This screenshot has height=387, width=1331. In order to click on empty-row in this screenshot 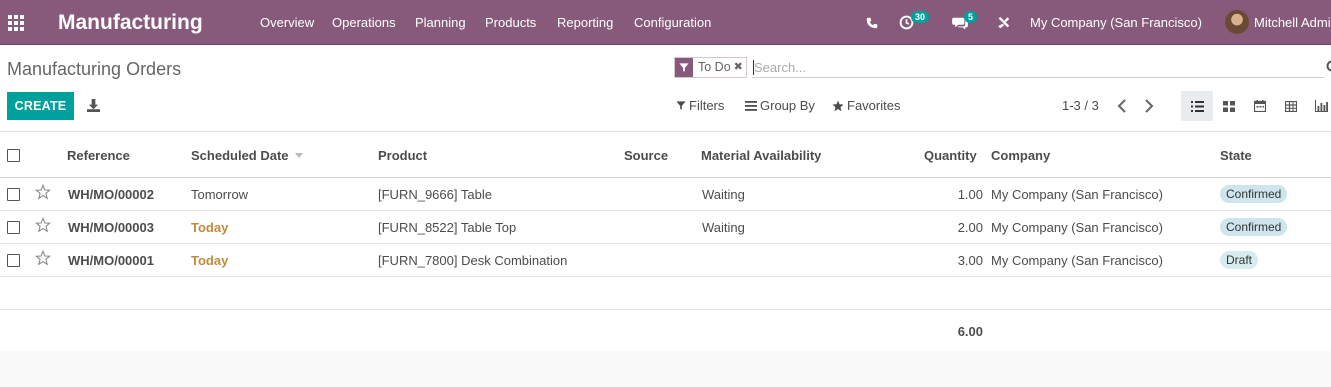, I will do `click(665, 293)`.